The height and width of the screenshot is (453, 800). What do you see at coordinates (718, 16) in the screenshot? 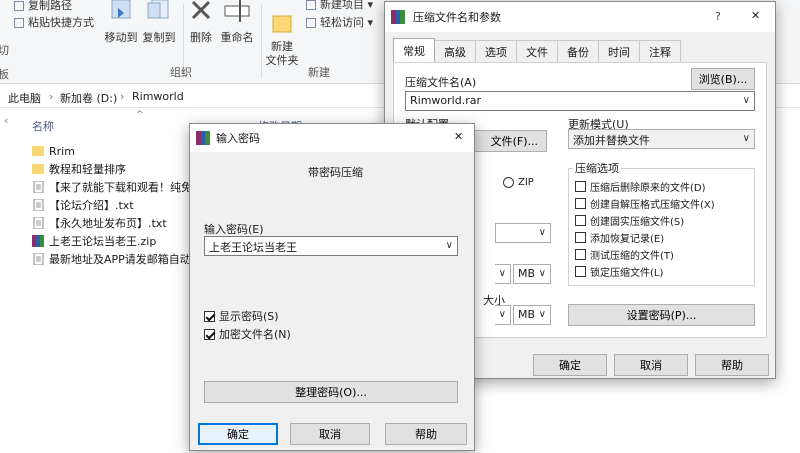
I see `help-icon: ?` at bounding box center [718, 16].